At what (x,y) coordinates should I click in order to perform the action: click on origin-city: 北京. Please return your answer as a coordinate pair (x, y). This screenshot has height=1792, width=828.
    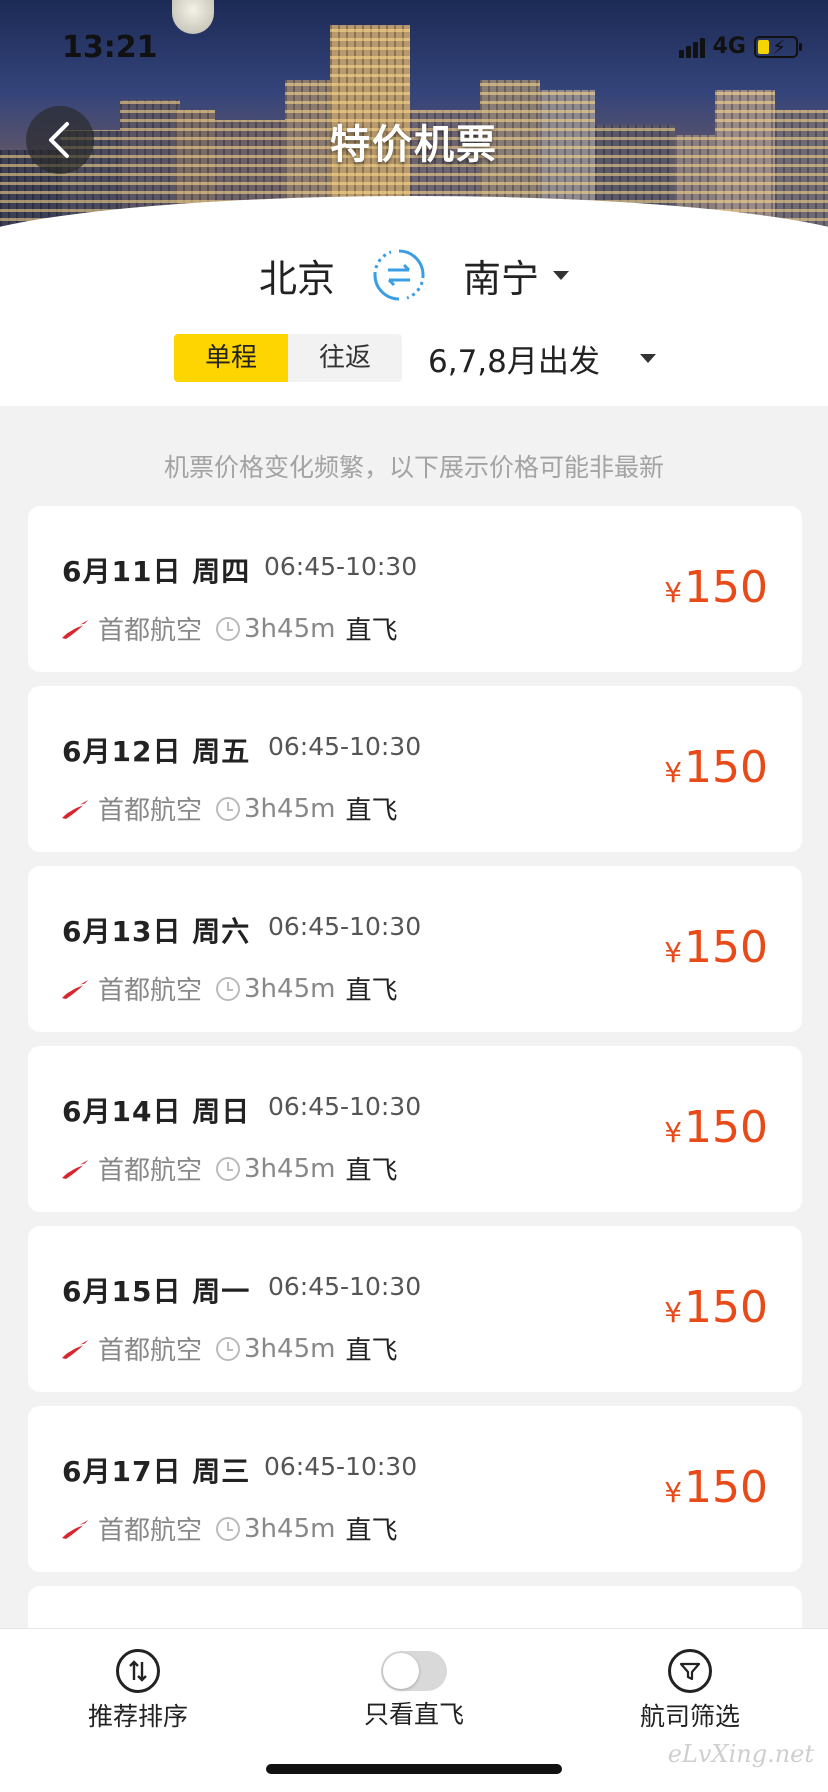
    Looking at the image, I should click on (297, 275).